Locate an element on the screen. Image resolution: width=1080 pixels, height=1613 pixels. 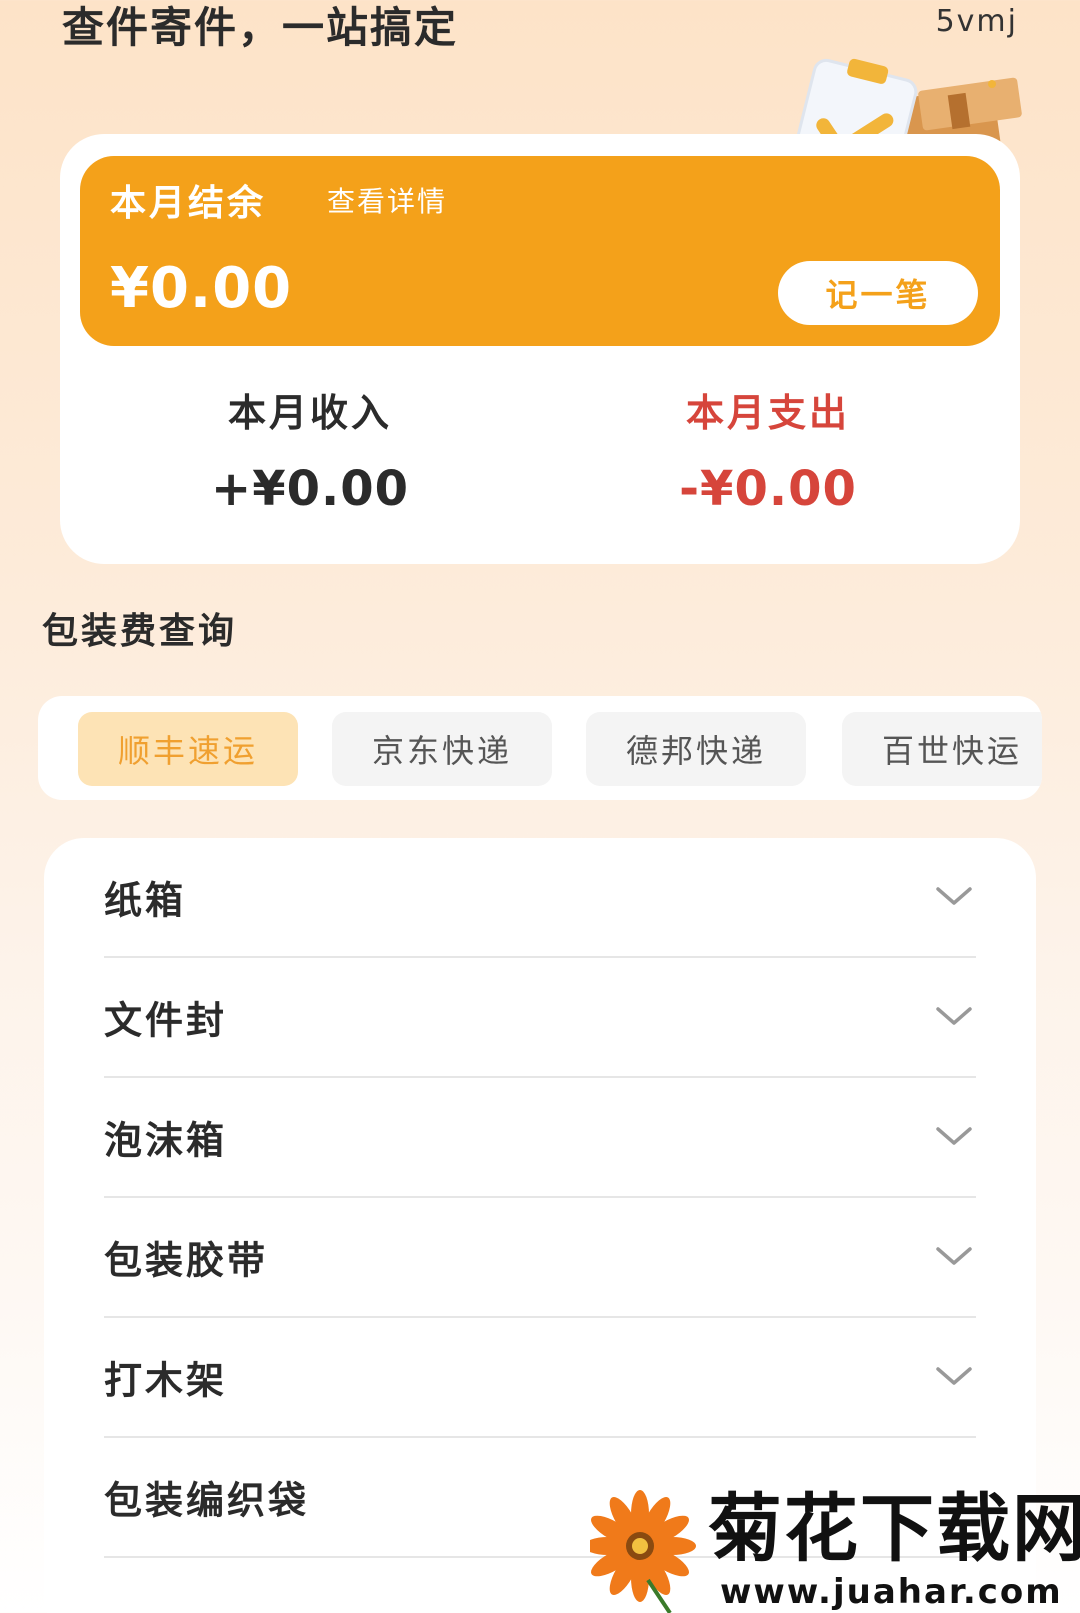
view-details-link: 查看详情 is located at coordinates (387, 200).